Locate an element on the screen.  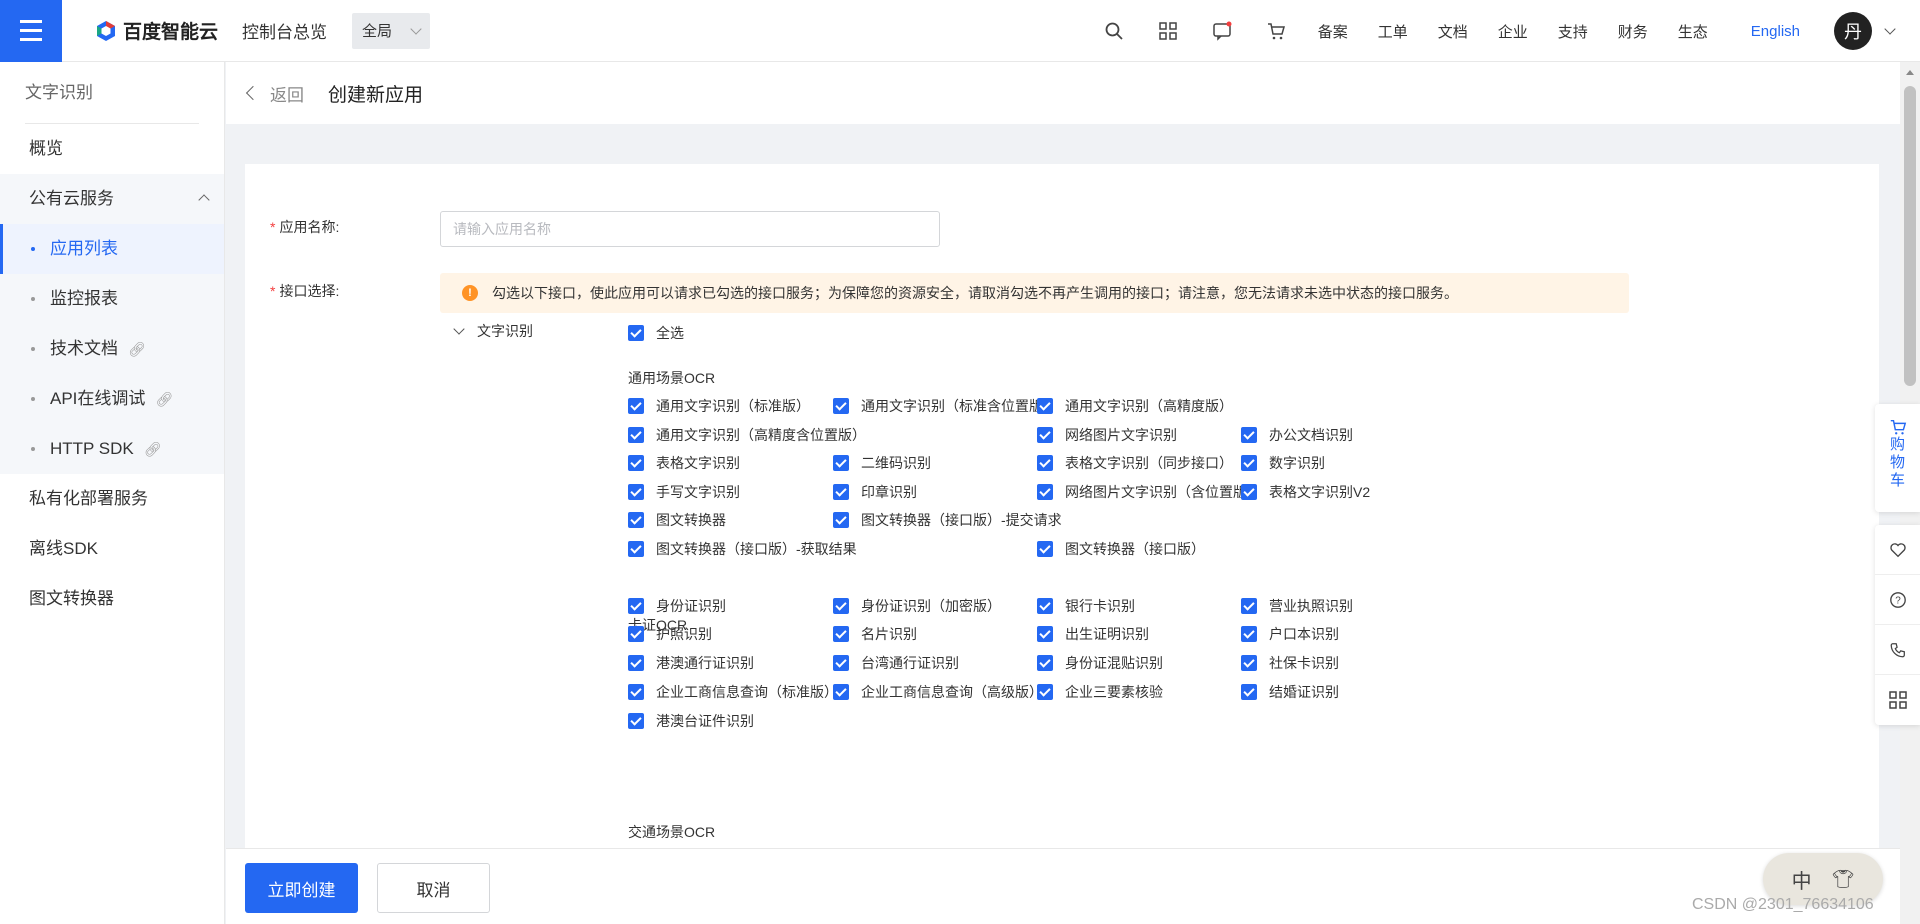
api-checkbox-card: 企业工商信息查询（高级版） is located at coordinates (938, 692).